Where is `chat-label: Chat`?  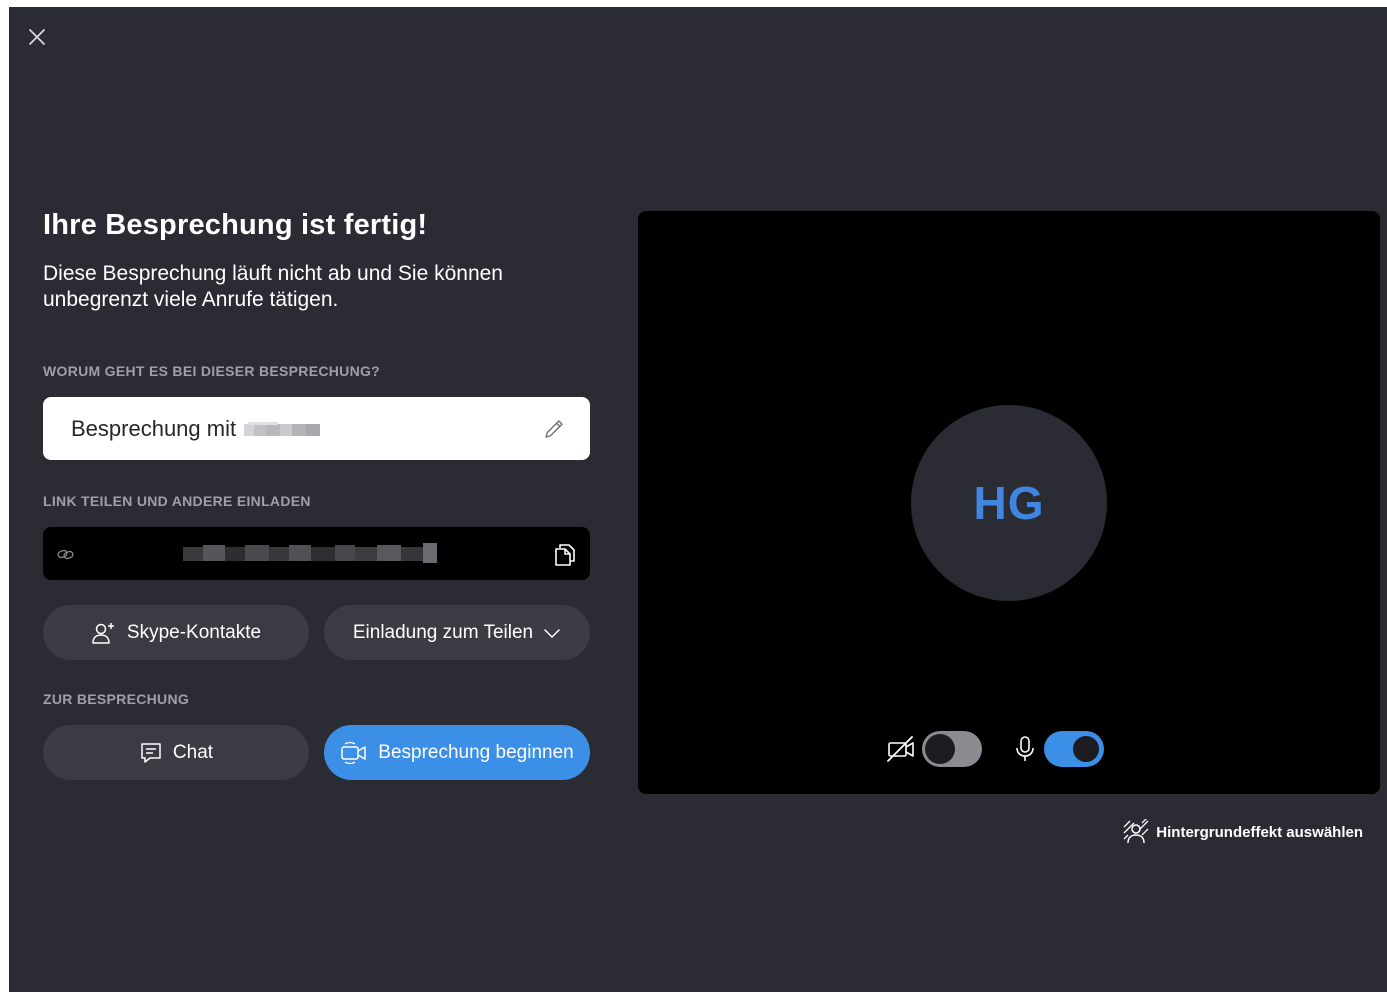 chat-label: Chat is located at coordinates (193, 752).